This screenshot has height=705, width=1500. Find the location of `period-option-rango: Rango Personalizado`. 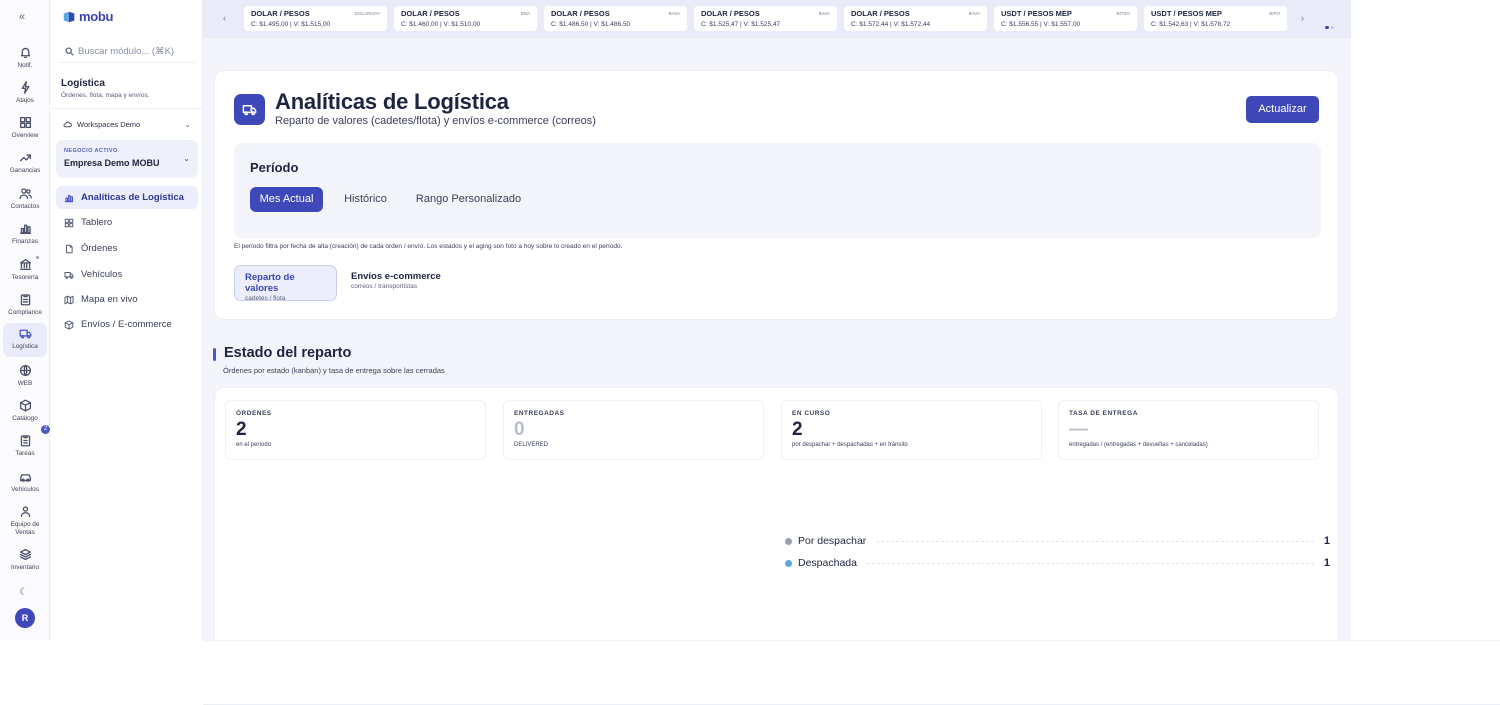

period-option-rango: Rango Personalizado is located at coordinates (468, 199).